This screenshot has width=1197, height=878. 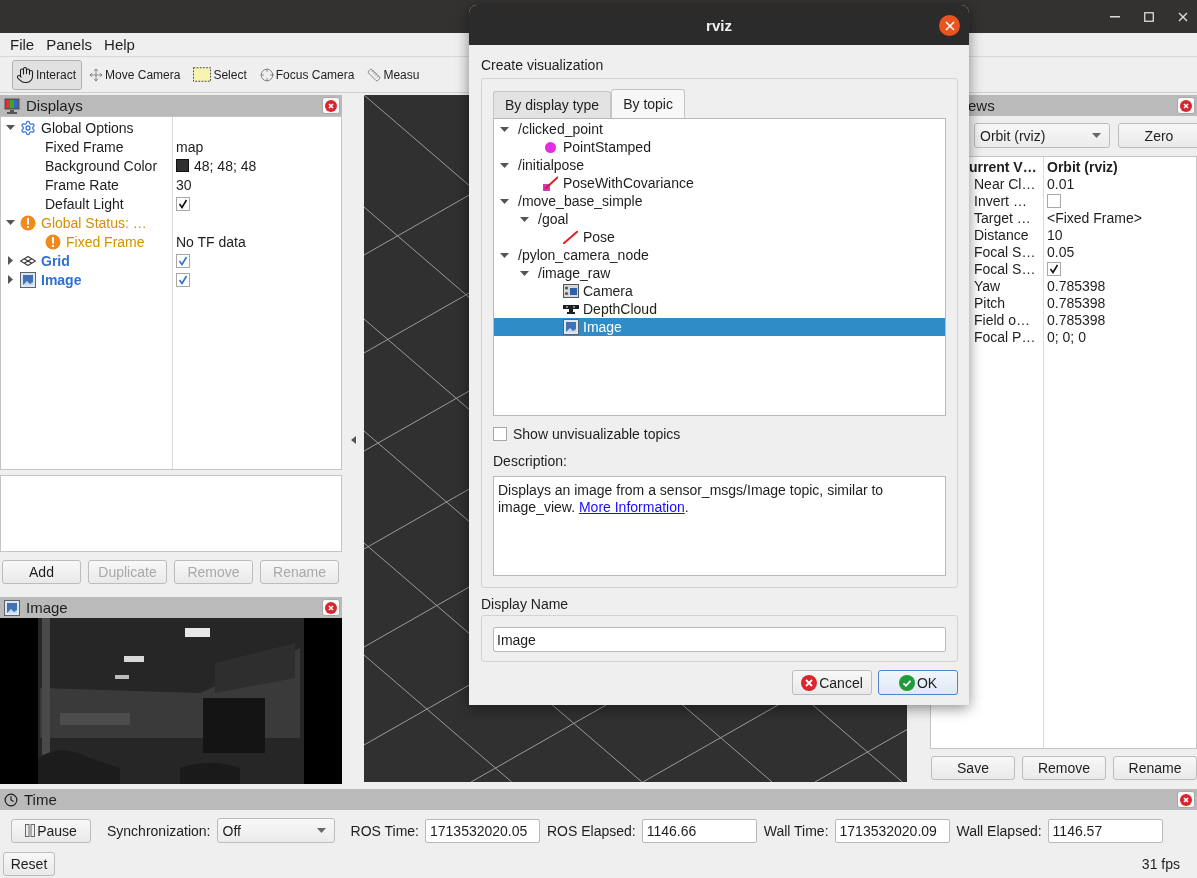 I want to click on property-value: 10, so click(x=1055, y=234).